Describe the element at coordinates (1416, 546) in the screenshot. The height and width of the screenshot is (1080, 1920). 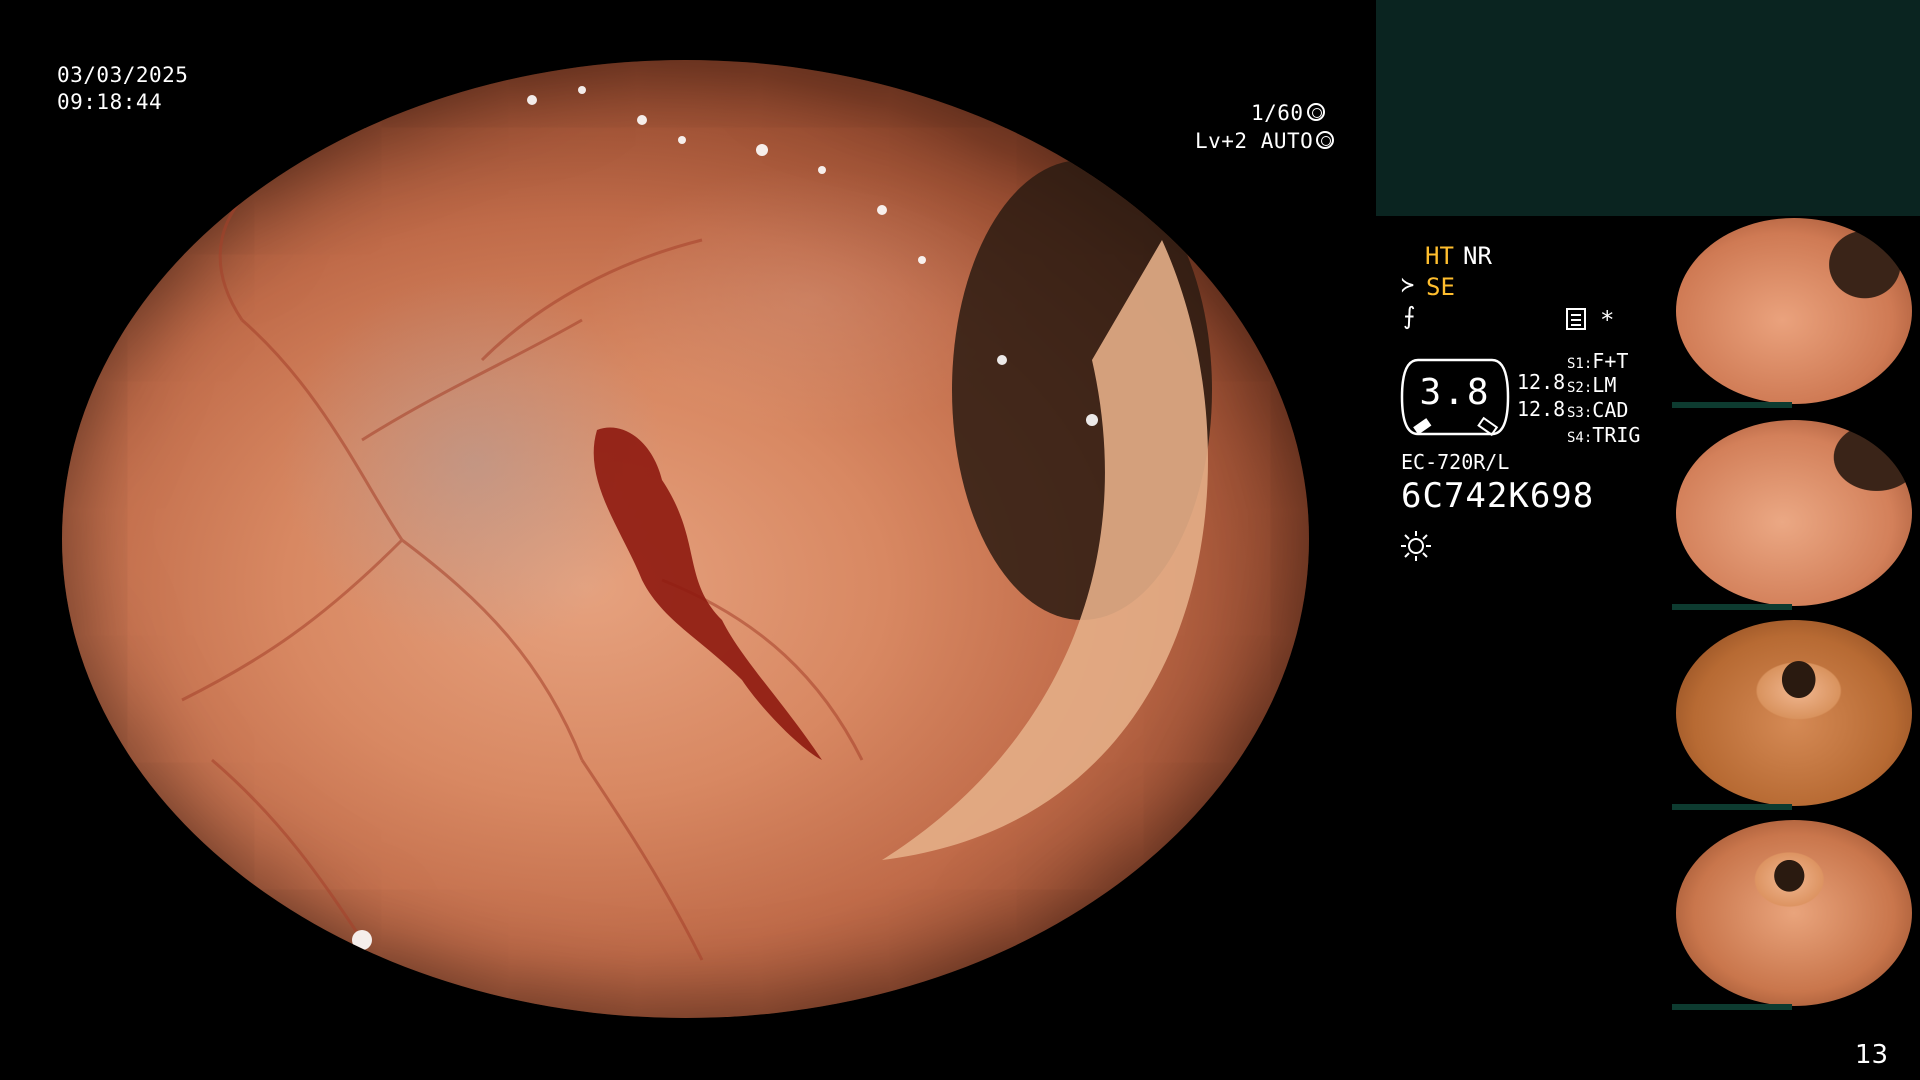
I see `light-icon` at that location.